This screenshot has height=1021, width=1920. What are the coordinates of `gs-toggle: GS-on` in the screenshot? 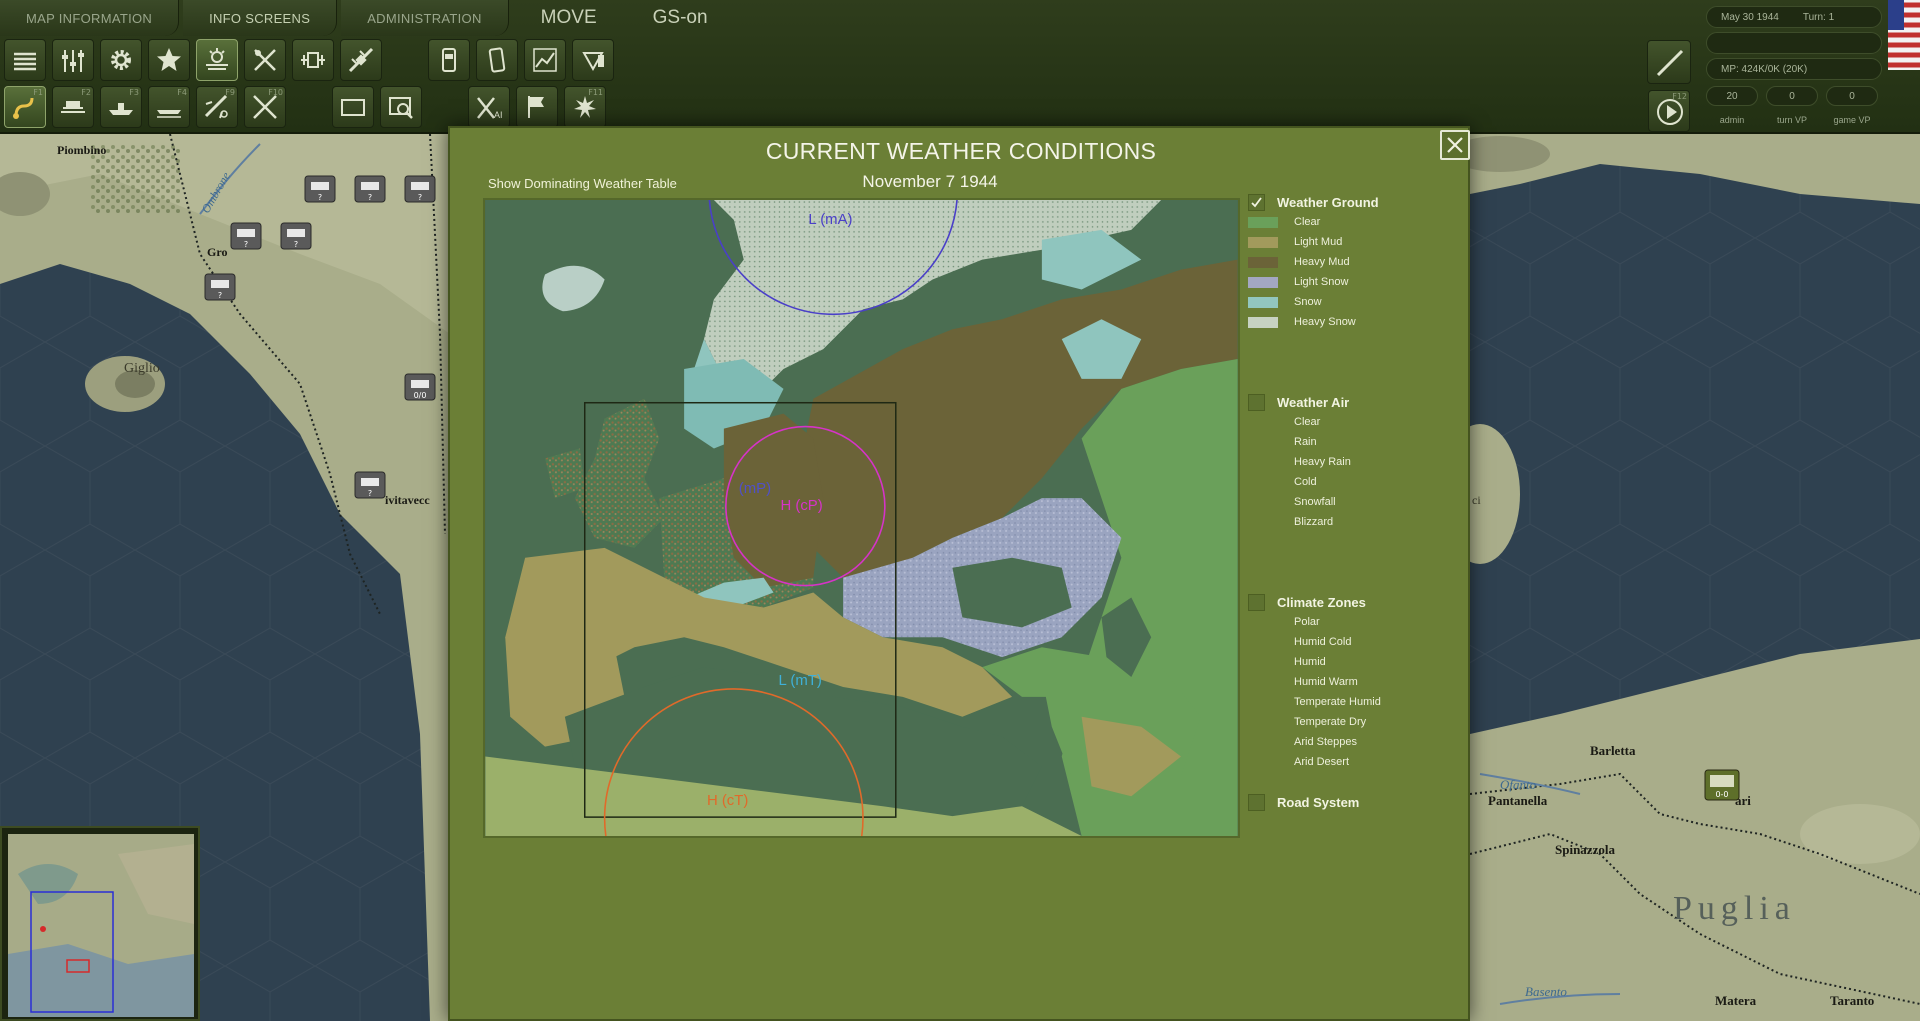 It's located at (680, 18).